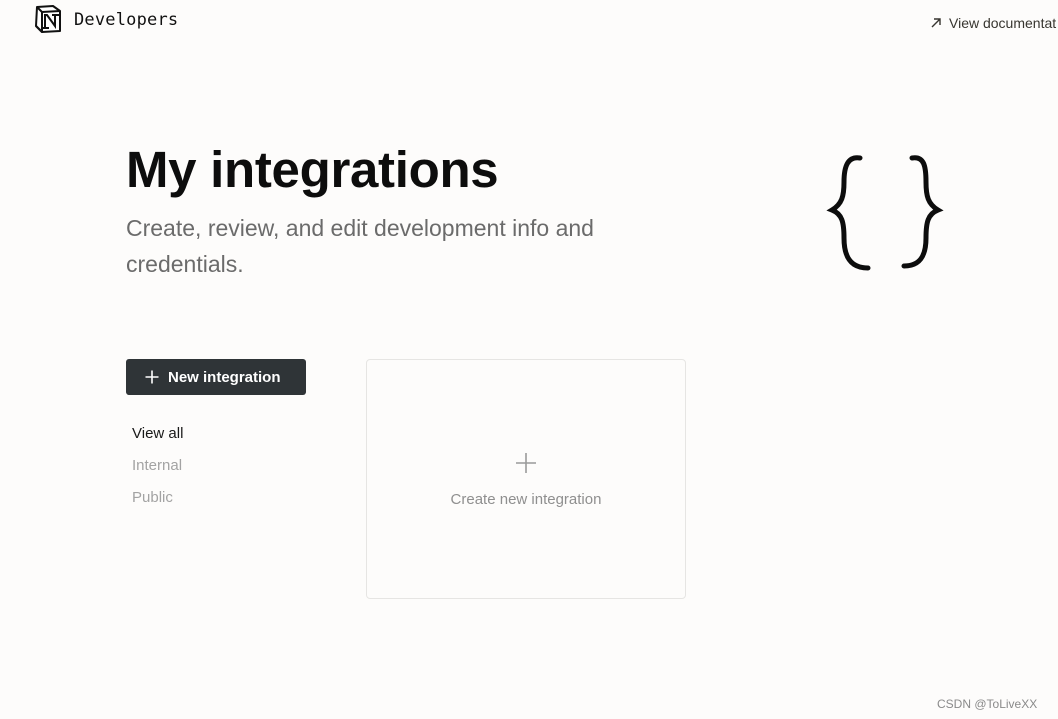  What do you see at coordinates (312, 169) in the screenshot?
I see `page-title: My integrations` at bounding box center [312, 169].